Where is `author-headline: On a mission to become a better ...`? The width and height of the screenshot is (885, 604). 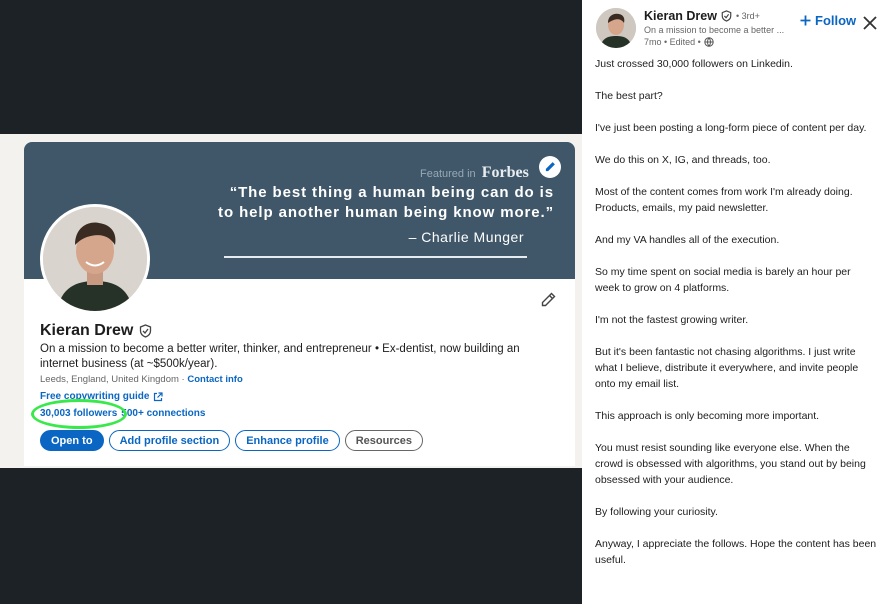 author-headline: On a mission to become a better ... is located at coordinates (714, 30).